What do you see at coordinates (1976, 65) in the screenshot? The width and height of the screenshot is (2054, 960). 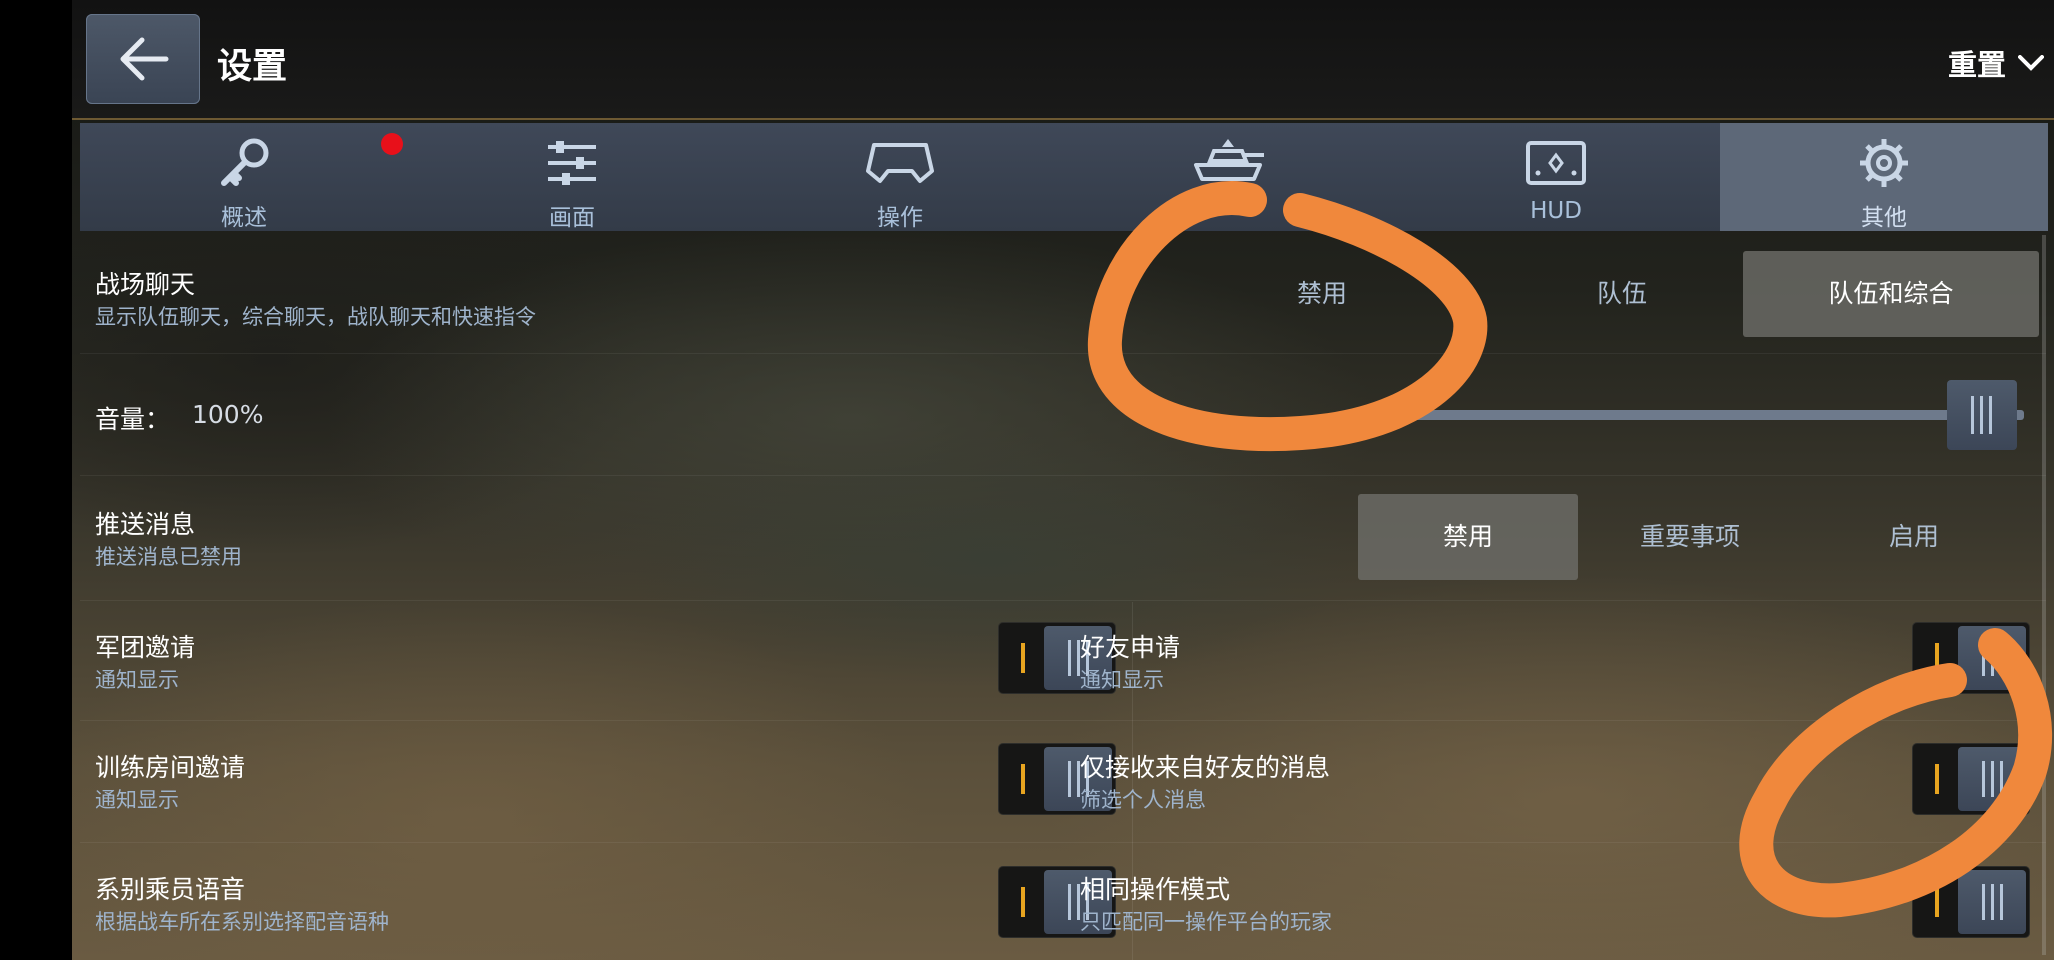 I see `reset-label: 重置` at bounding box center [1976, 65].